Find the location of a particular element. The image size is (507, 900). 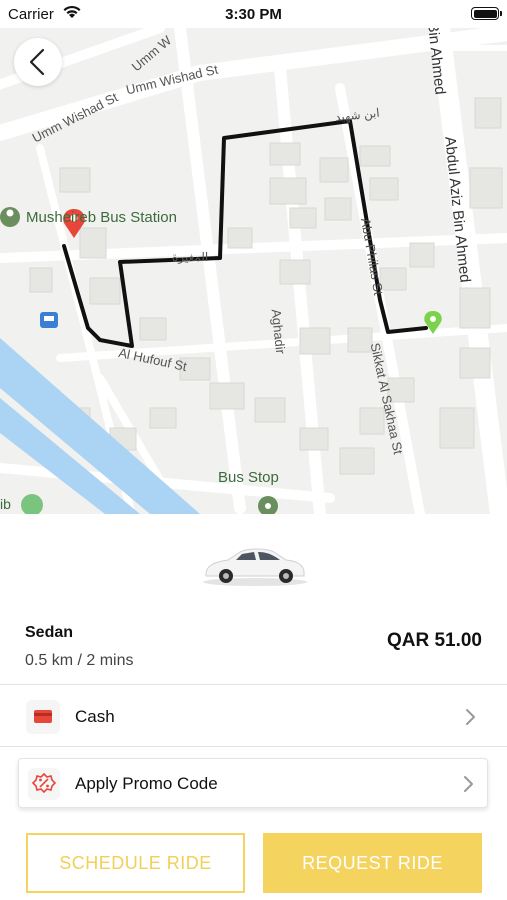

sedan-car-icon is located at coordinates (255, 567).